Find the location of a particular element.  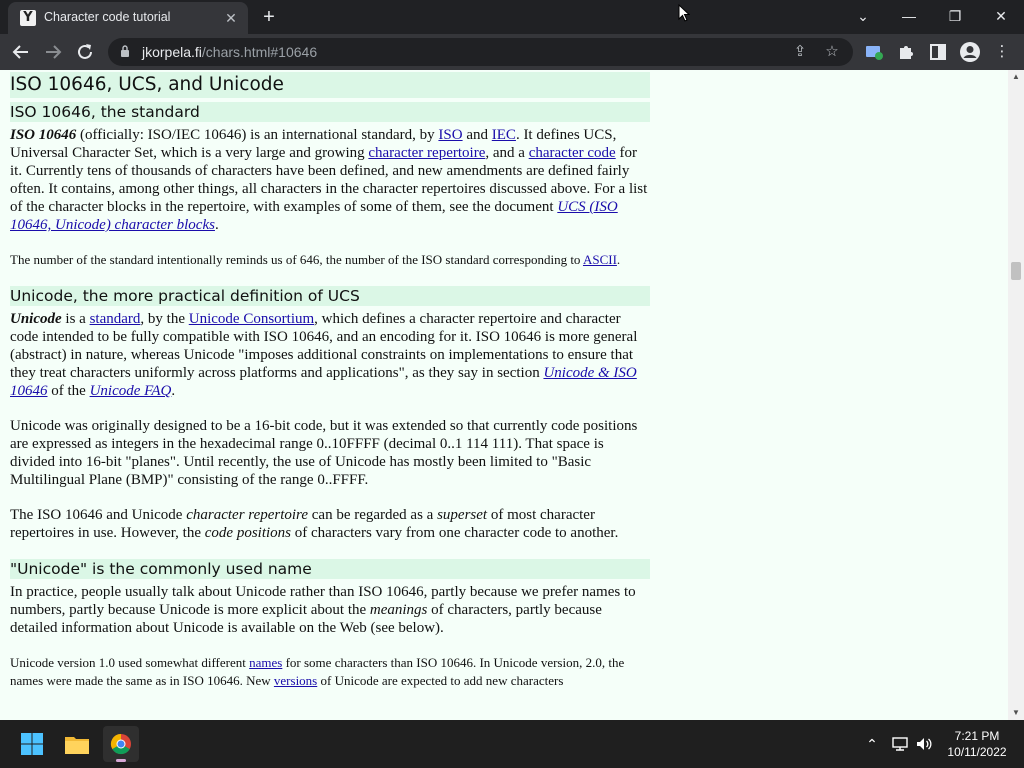

link-versions: versions is located at coordinates (295, 680).